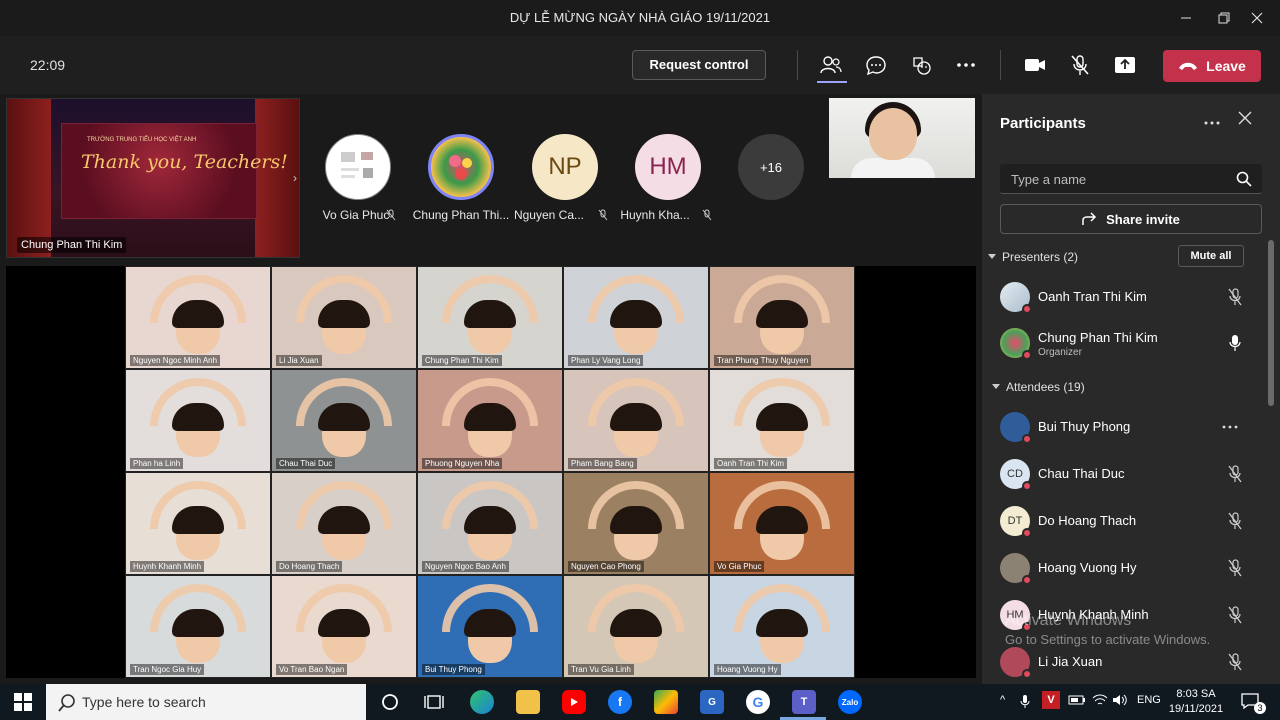  Describe the element at coordinates (1126, 297) in the screenshot. I see `participant-row: Oanh Tran Thi Kim` at that location.